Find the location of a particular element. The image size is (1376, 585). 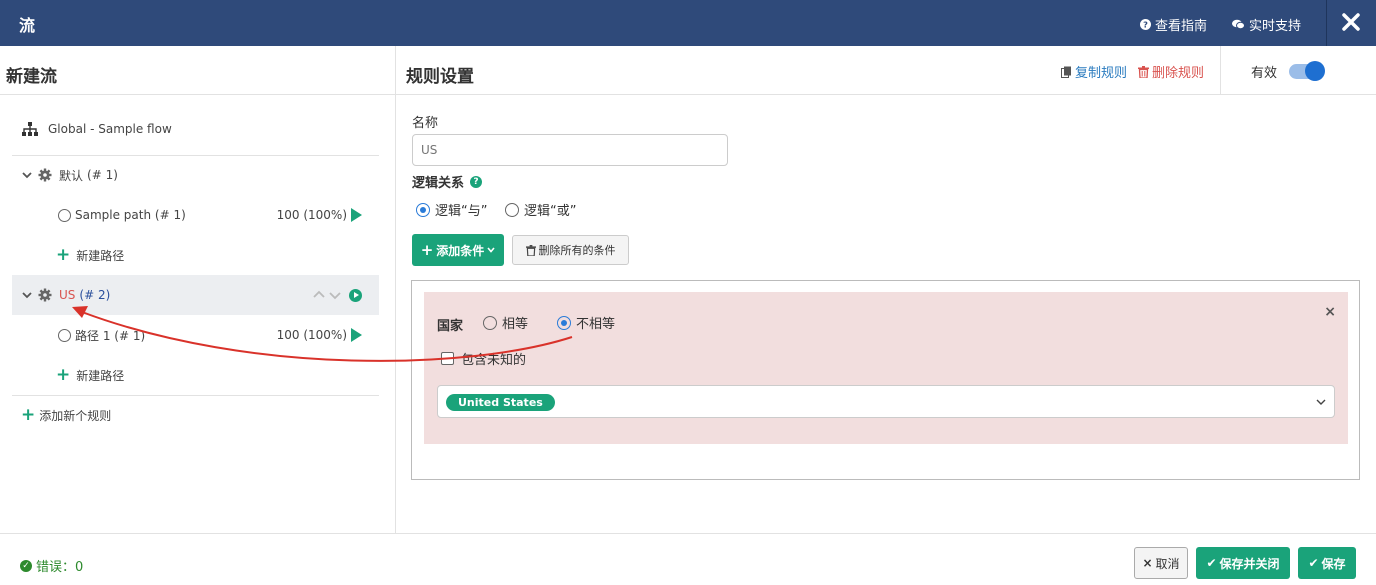

save-close-label: 保存并关闭 is located at coordinates (1249, 563).